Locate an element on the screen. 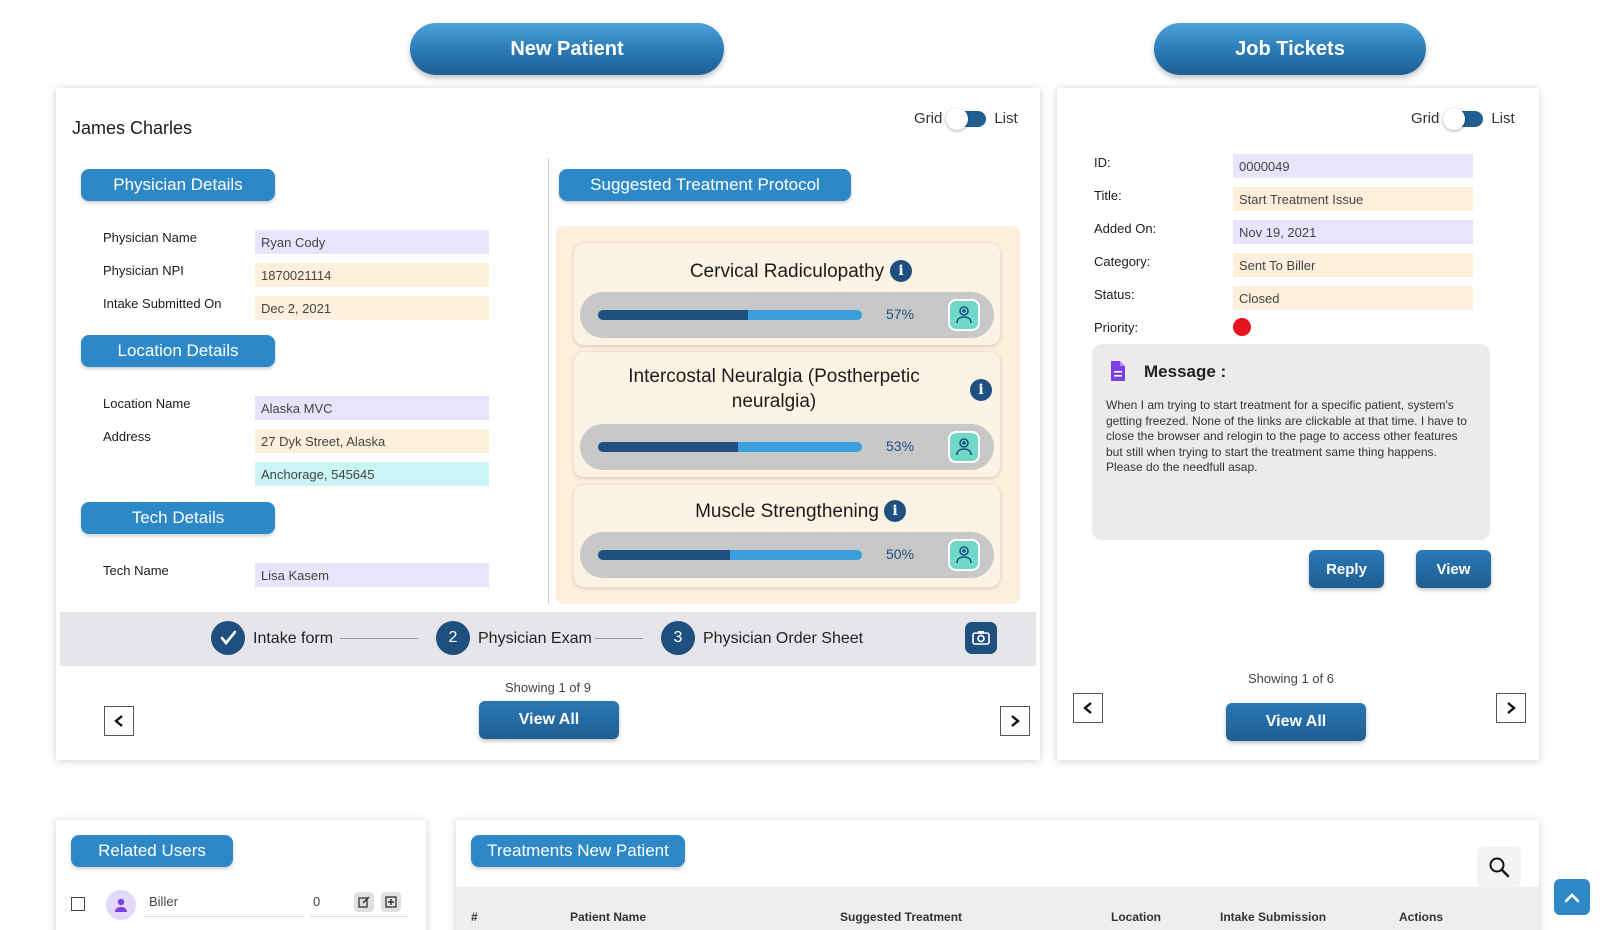 This screenshot has width=1600, height=930. patient-view-all-button: View All is located at coordinates (549, 720).